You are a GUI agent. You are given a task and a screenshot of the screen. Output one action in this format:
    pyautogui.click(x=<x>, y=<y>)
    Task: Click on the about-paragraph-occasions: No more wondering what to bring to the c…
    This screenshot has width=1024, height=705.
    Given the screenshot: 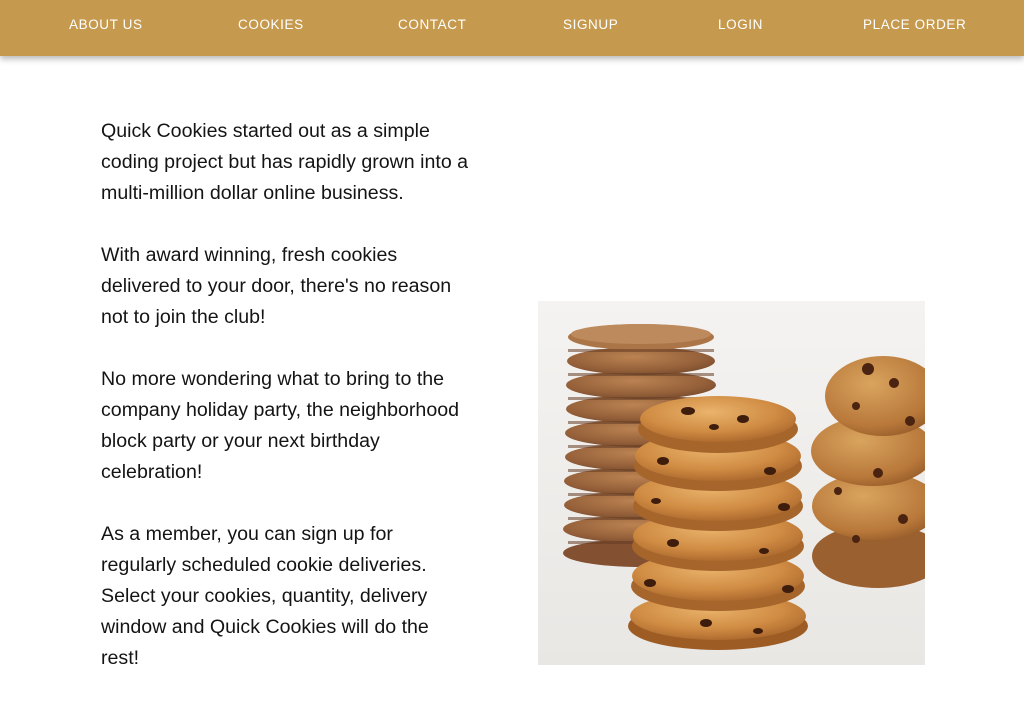 What is the action you would take?
    pyautogui.click(x=280, y=425)
    